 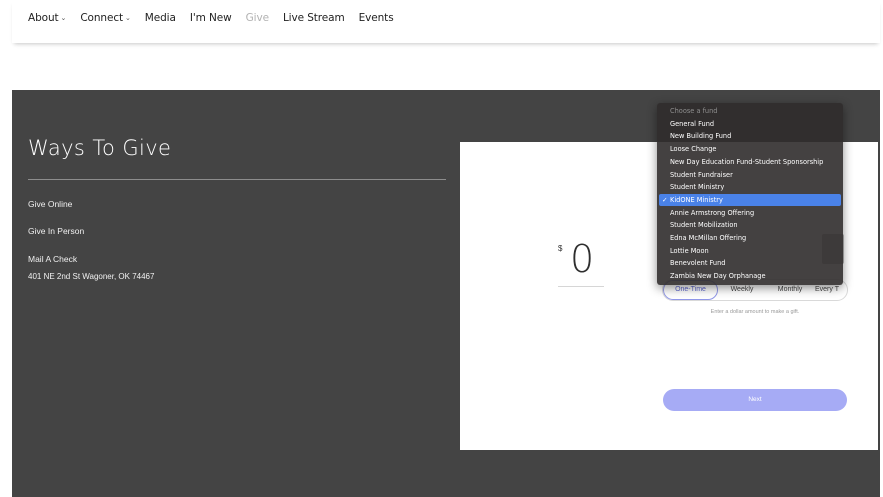 What do you see at coordinates (750, 136) in the screenshot?
I see `fund-option: New Building Fund` at bounding box center [750, 136].